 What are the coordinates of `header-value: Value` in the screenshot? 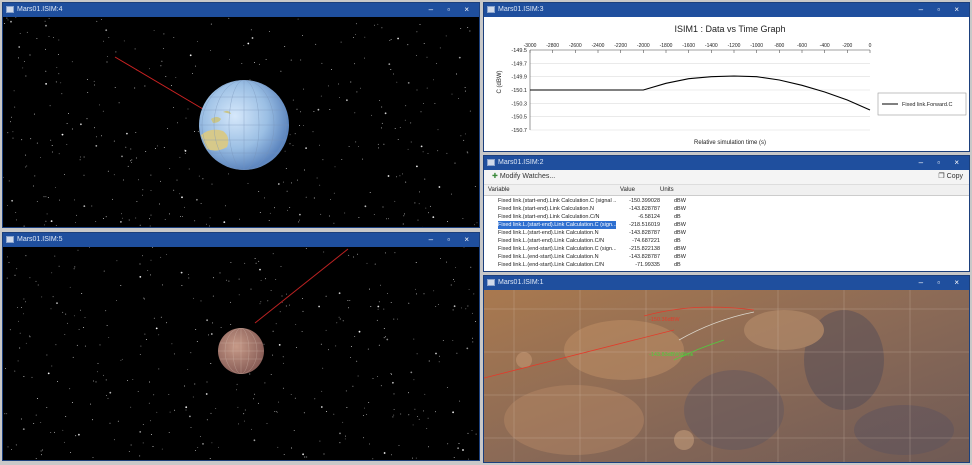 It's located at (627, 190).